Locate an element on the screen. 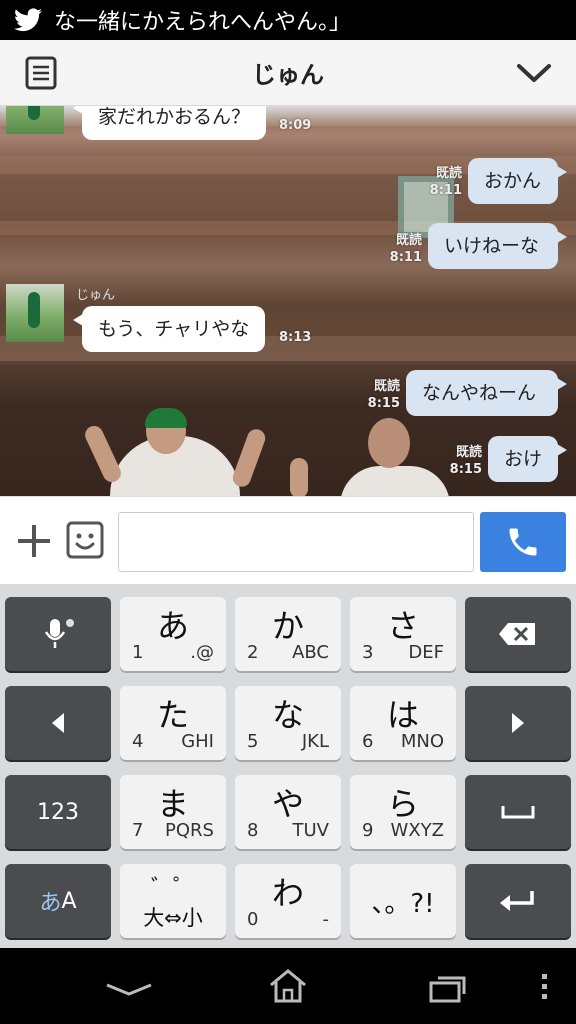  key-alpha: WXYZ is located at coordinates (417, 830).